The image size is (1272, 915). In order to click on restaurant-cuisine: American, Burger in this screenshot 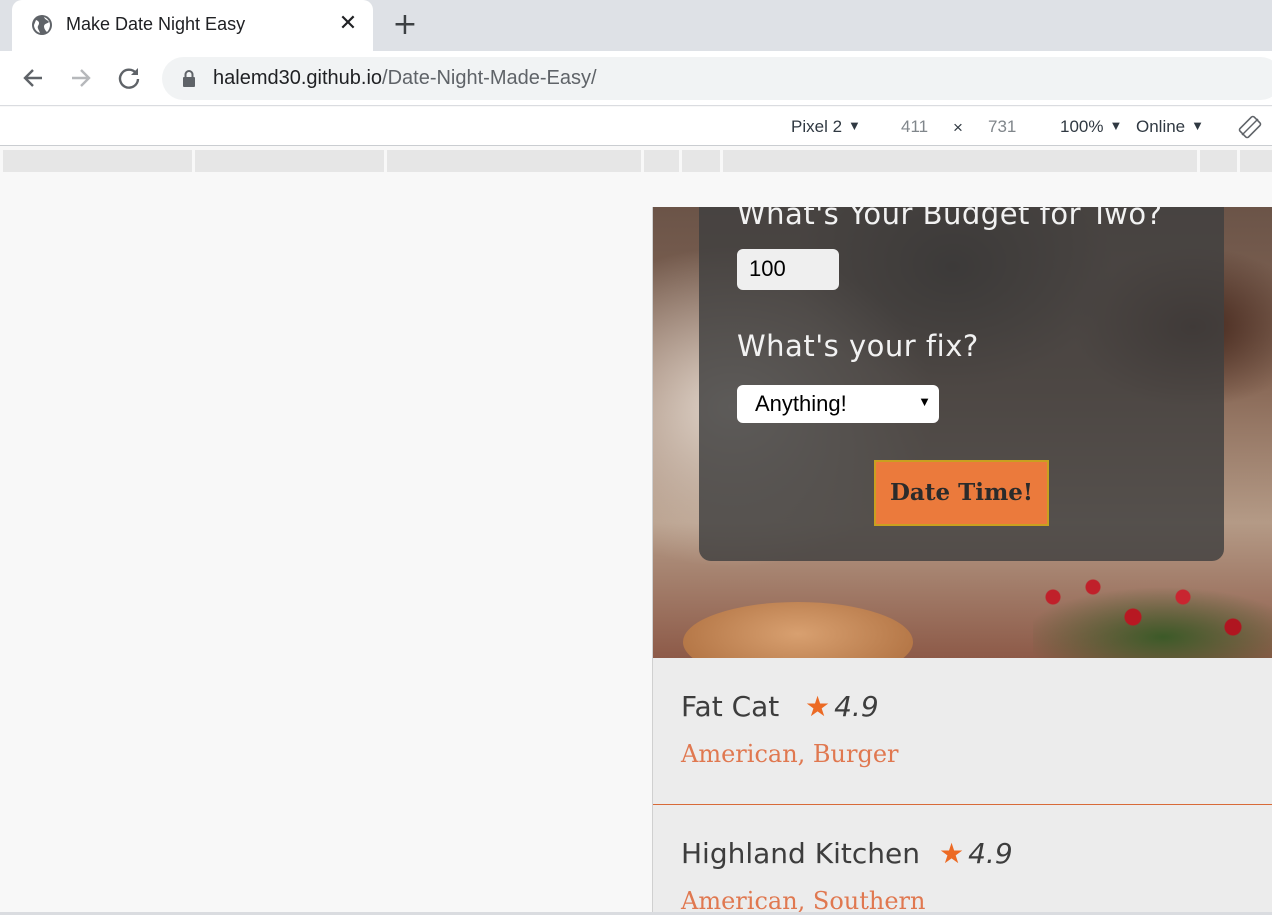, I will do `click(790, 754)`.